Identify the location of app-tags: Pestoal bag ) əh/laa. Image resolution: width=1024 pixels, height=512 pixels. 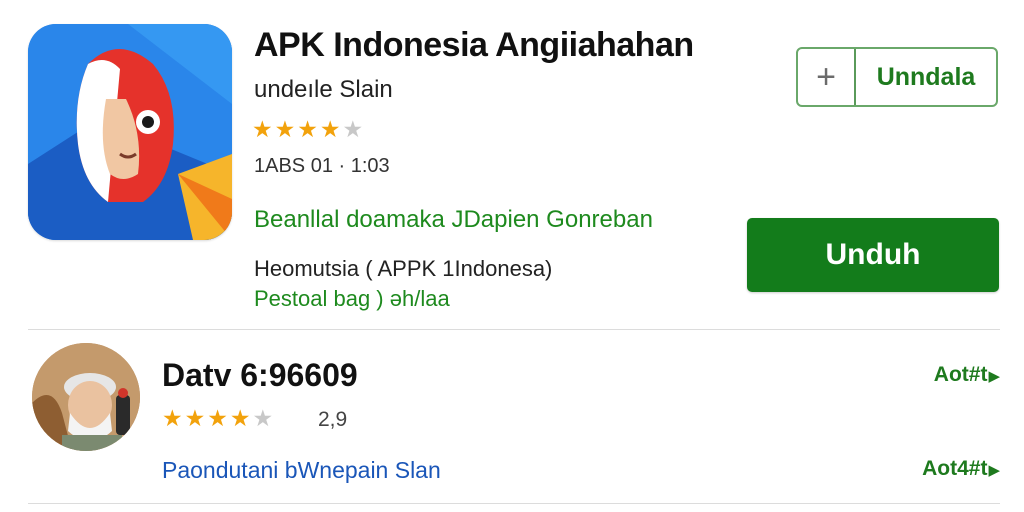
(352, 299).